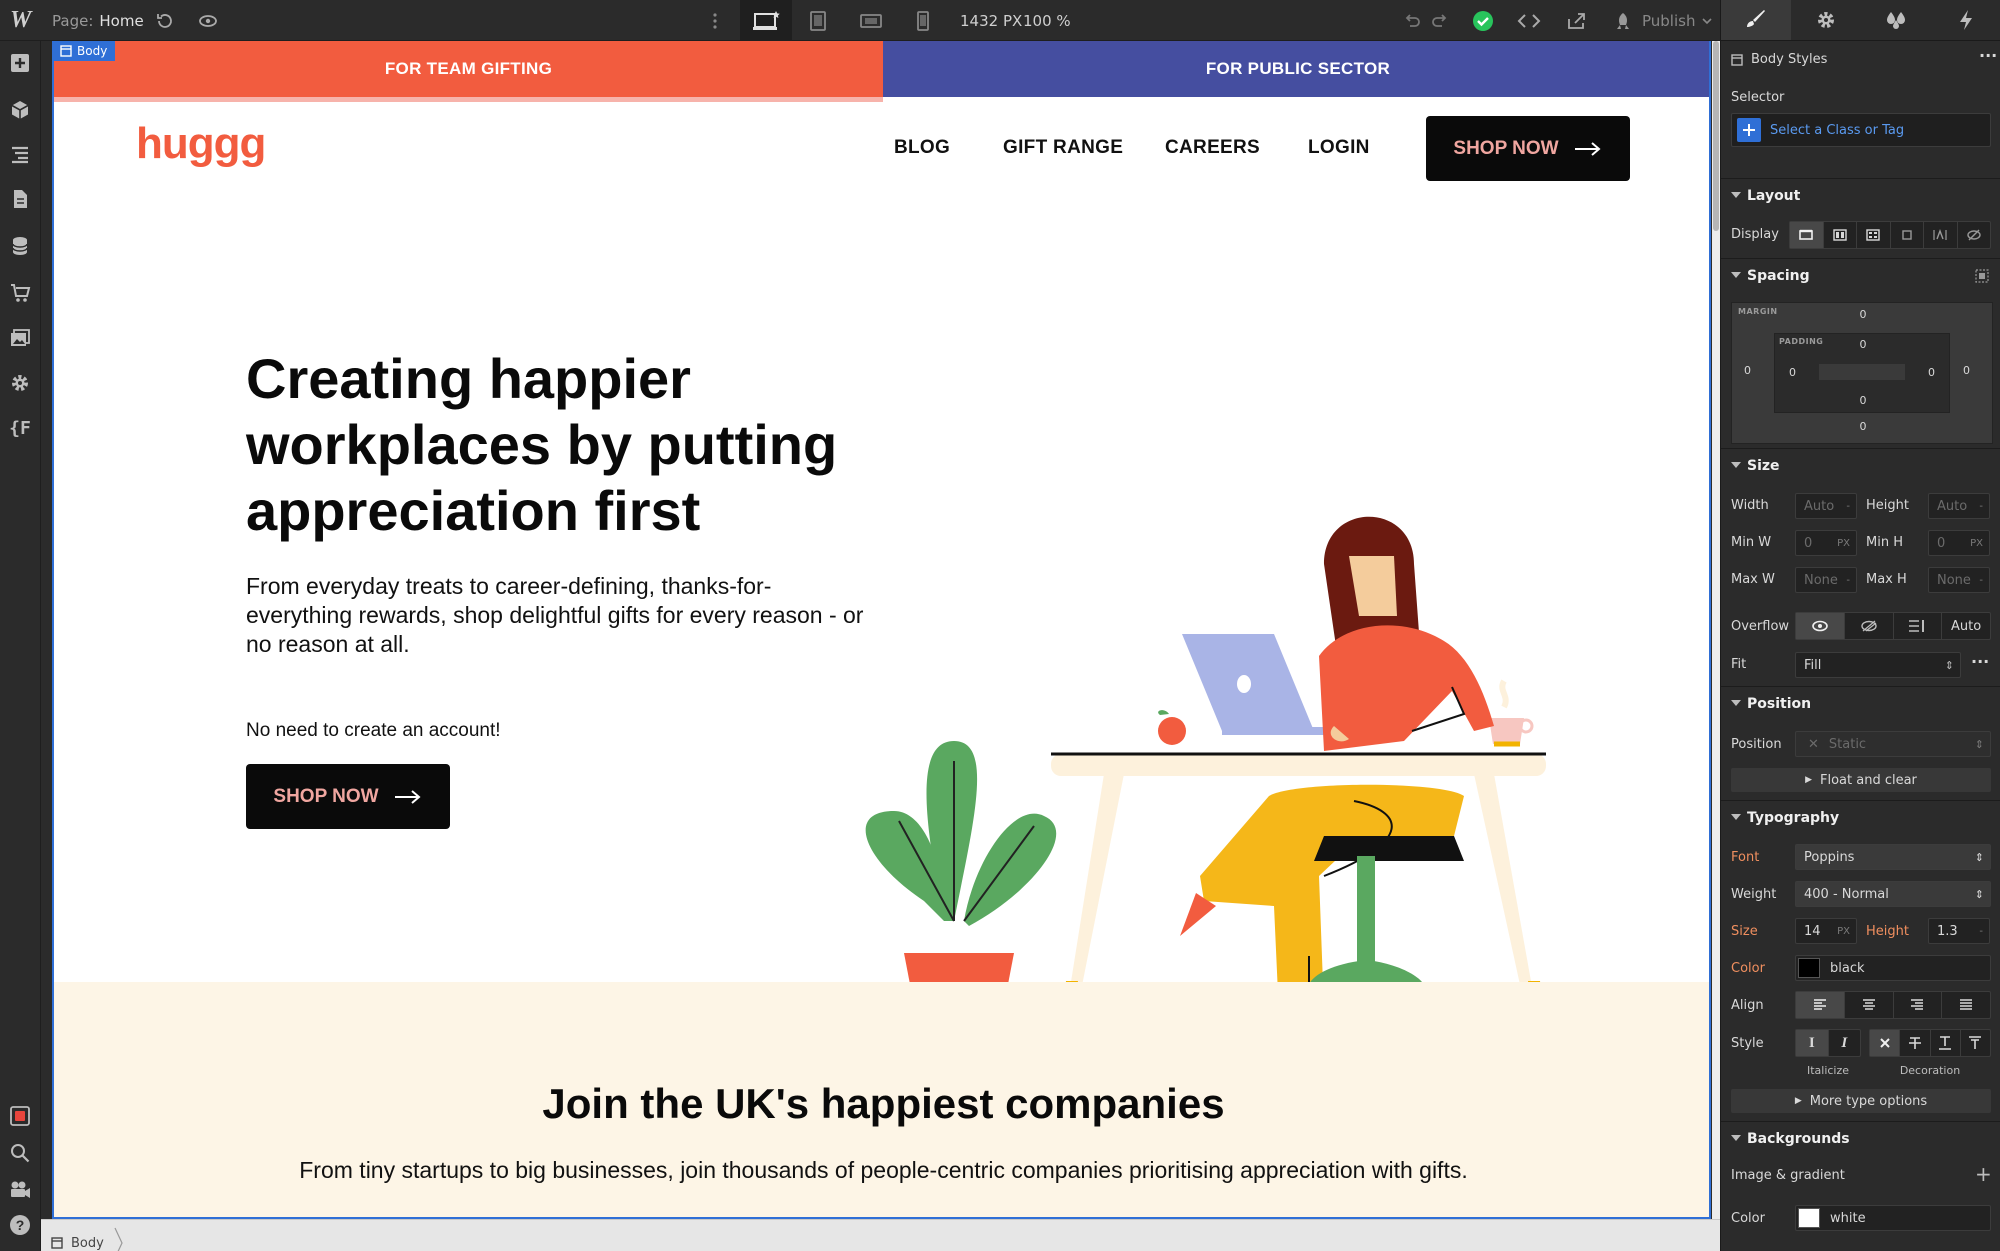 Image resolution: width=2000 pixels, height=1251 pixels. What do you see at coordinates (1412, 20) in the screenshot?
I see `undo-icon` at bounding box center [1412, 20].